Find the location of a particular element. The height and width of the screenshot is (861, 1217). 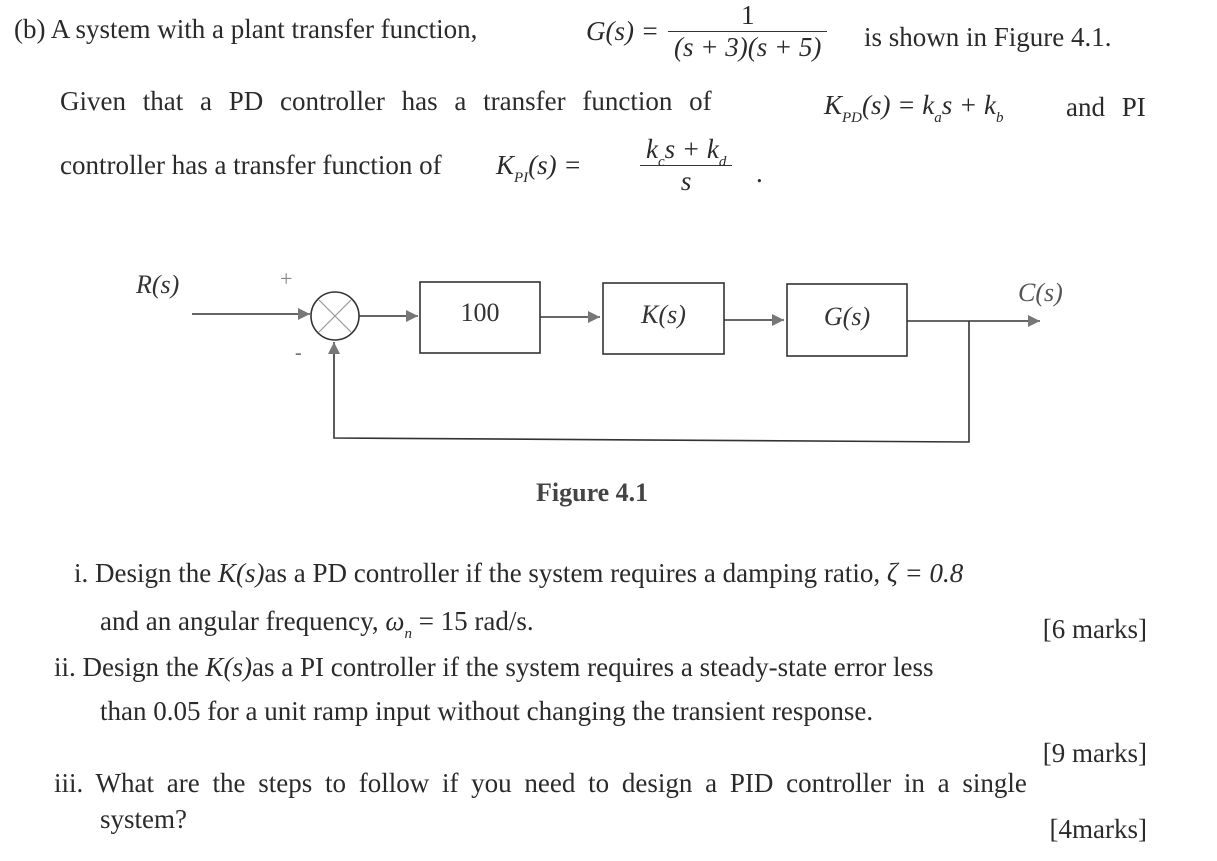

feedback-path is located at coordinates (649, 382).